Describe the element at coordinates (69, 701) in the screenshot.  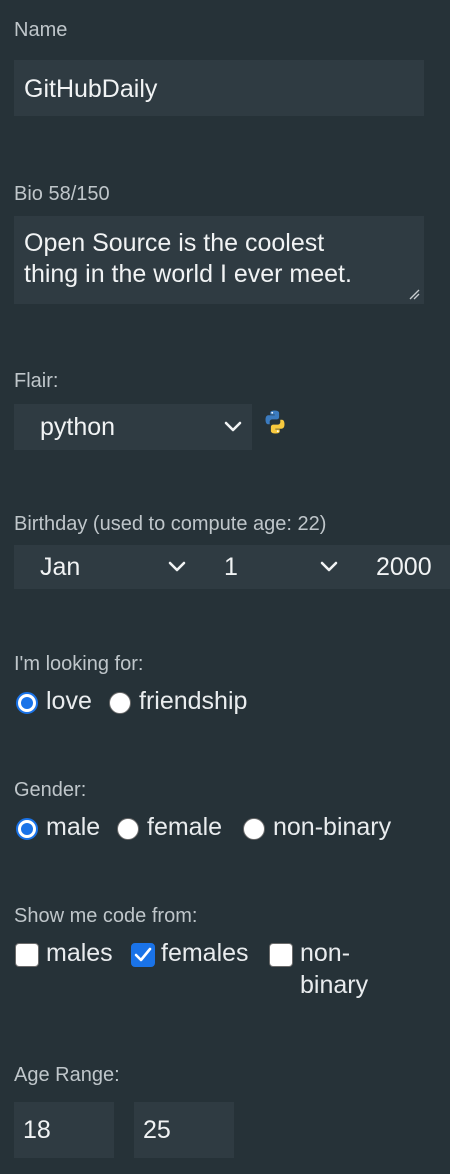
I see `looking-for-love-label: love` at that location.